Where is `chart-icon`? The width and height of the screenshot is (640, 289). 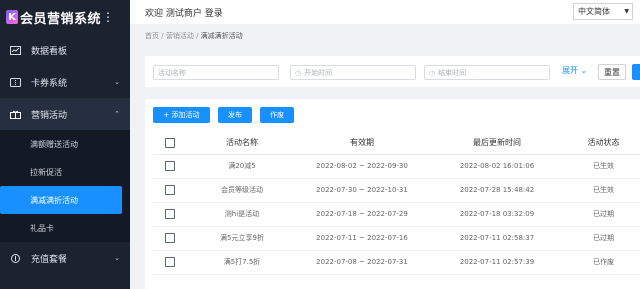
chart-icon is located at coordinates (15, 50).